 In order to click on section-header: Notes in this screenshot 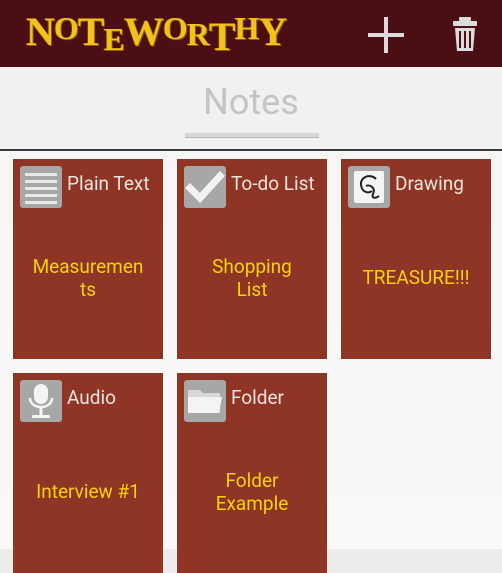, I will do `click(251, 109)`.